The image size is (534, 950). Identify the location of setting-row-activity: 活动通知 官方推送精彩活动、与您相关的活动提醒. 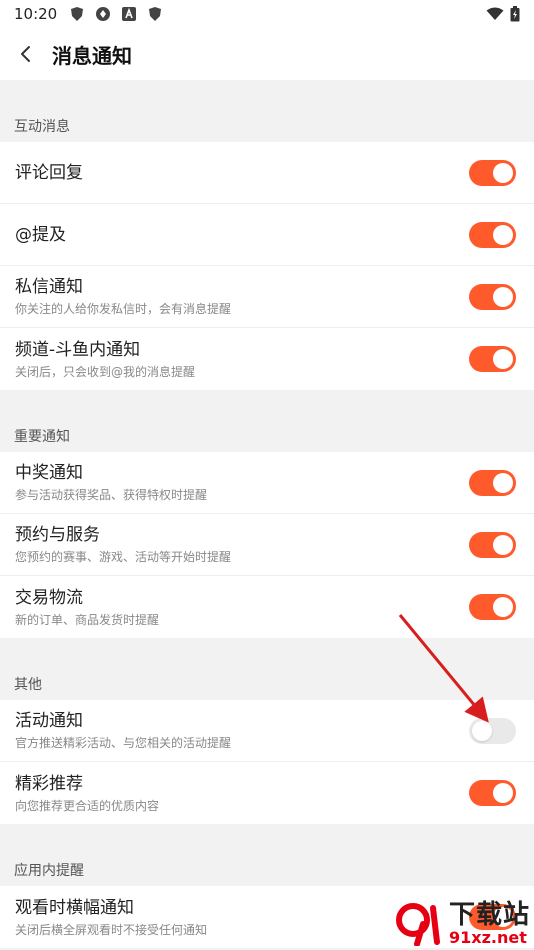
(267, 731).